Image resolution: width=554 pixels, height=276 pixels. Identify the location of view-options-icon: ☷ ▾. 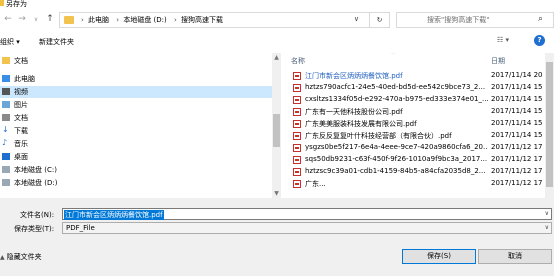
(503, 40).